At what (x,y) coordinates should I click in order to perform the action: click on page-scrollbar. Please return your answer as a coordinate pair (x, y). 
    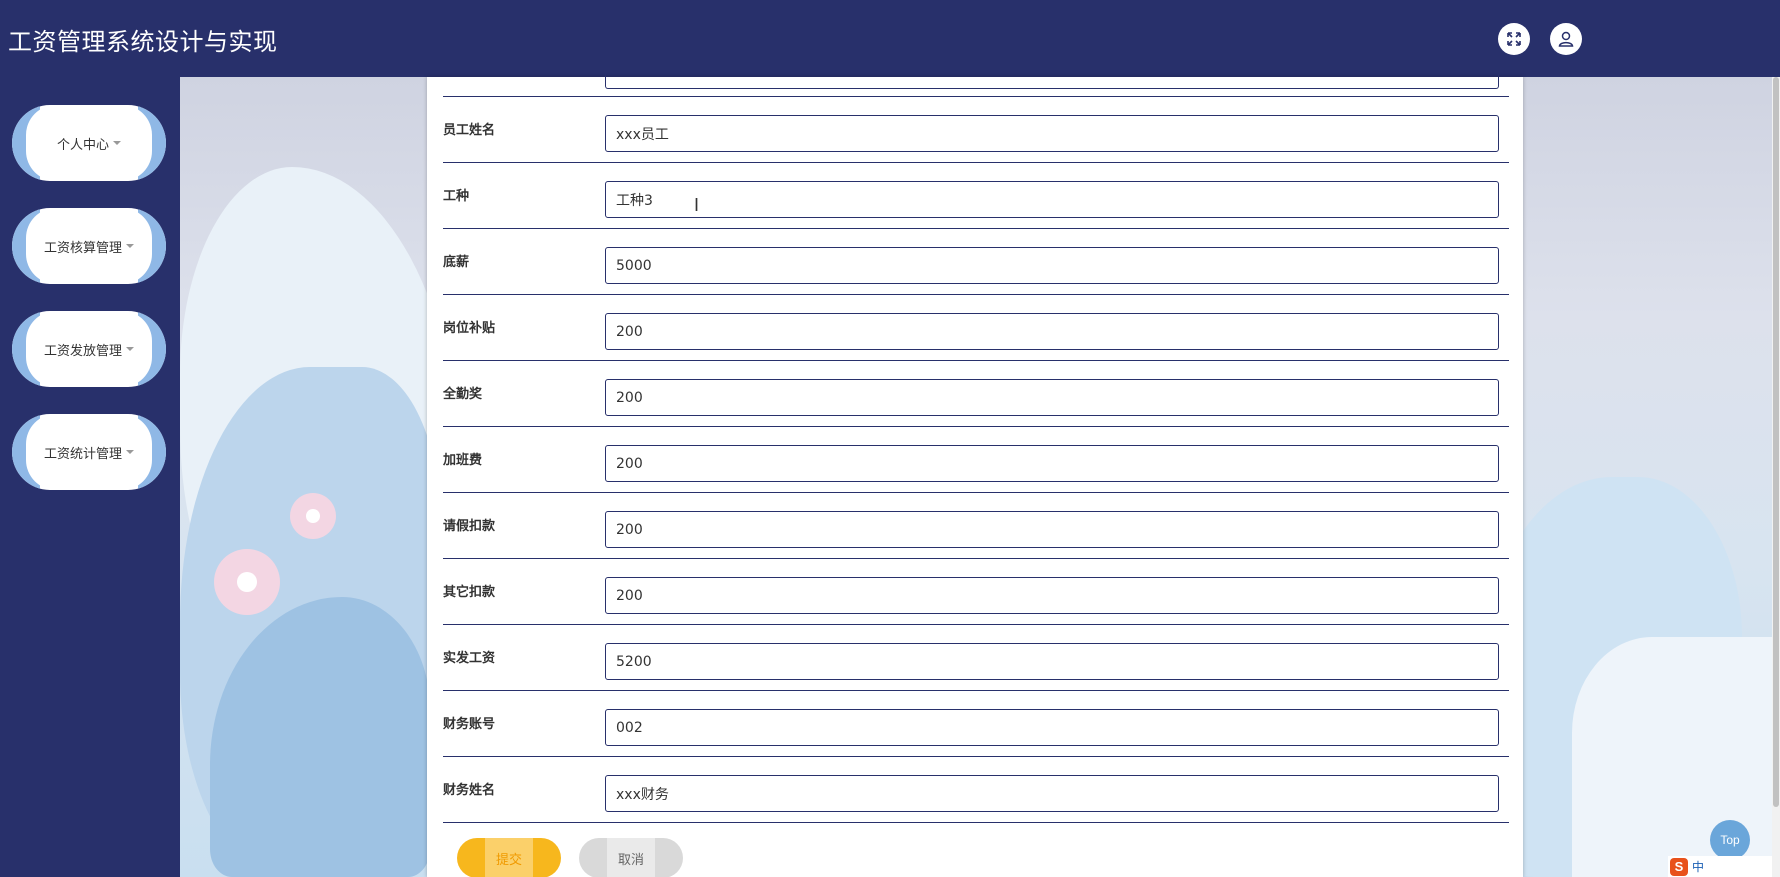
    Looking at the image, I should click on (1776, 477).